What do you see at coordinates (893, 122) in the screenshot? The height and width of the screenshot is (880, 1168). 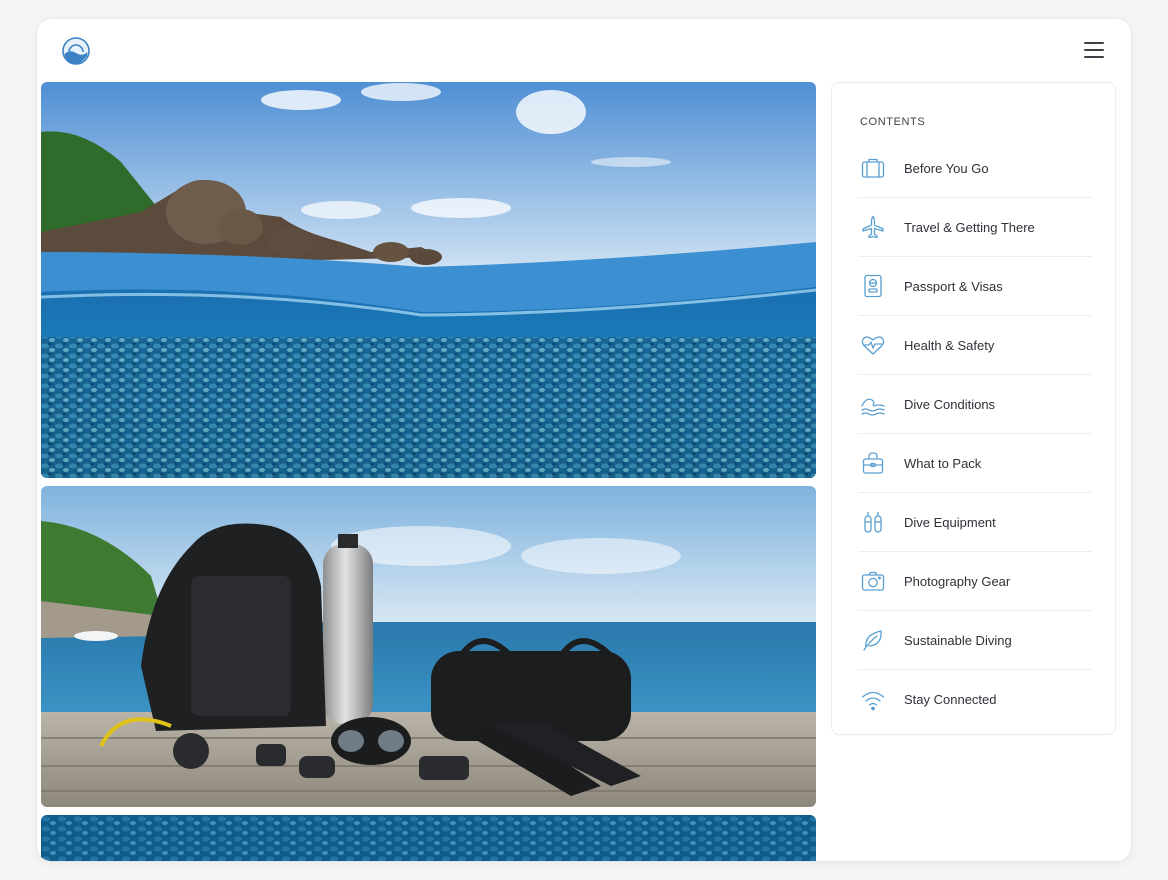 I see `contents-heading: CONTENTS` at bounding box center [893, 122].